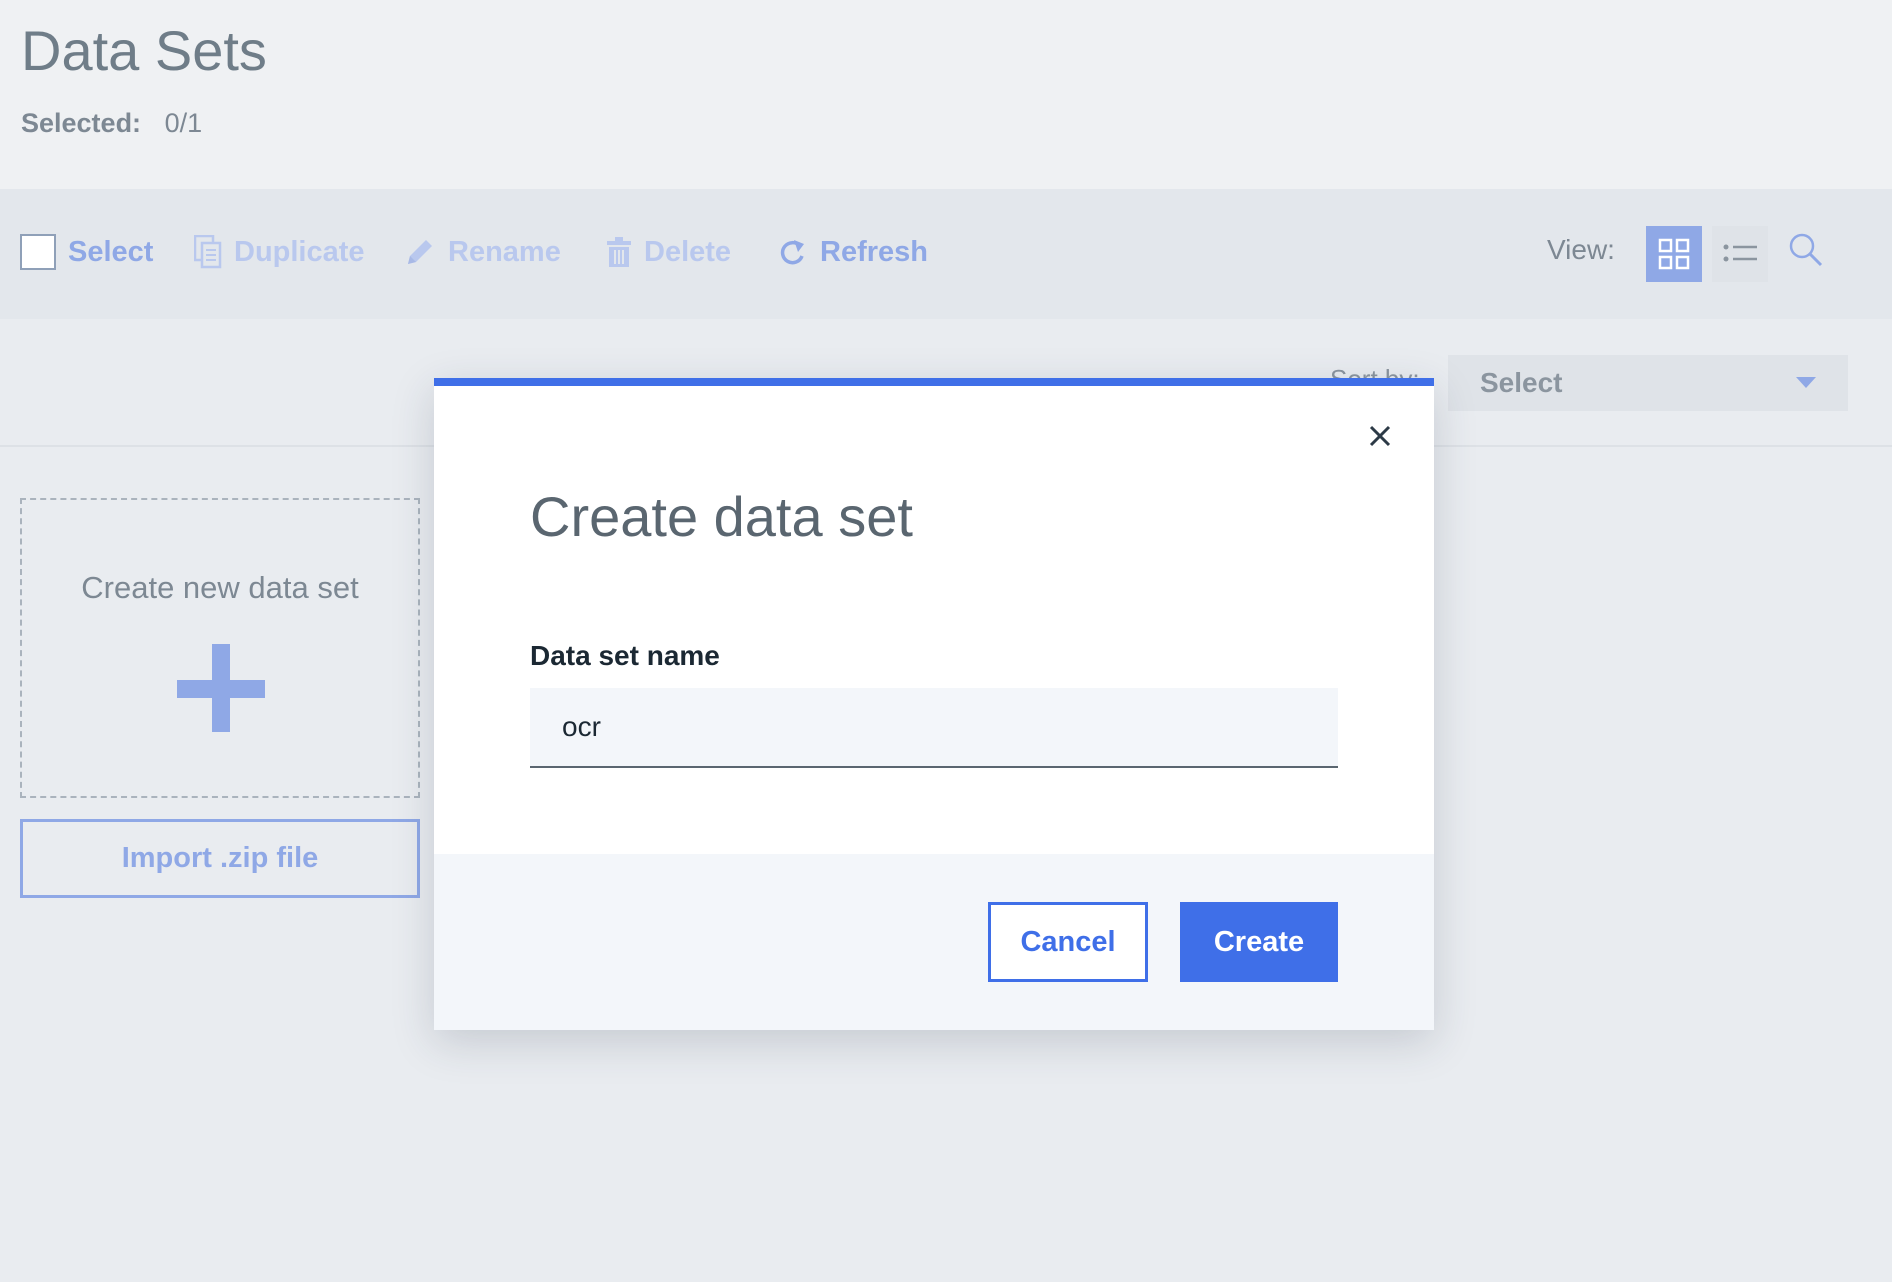 The width and height of the screenshot is (1892, 1282). Describe the element at coordinates (721, 516) in the screenshot. I see `modal-title: Create data set` at that location.